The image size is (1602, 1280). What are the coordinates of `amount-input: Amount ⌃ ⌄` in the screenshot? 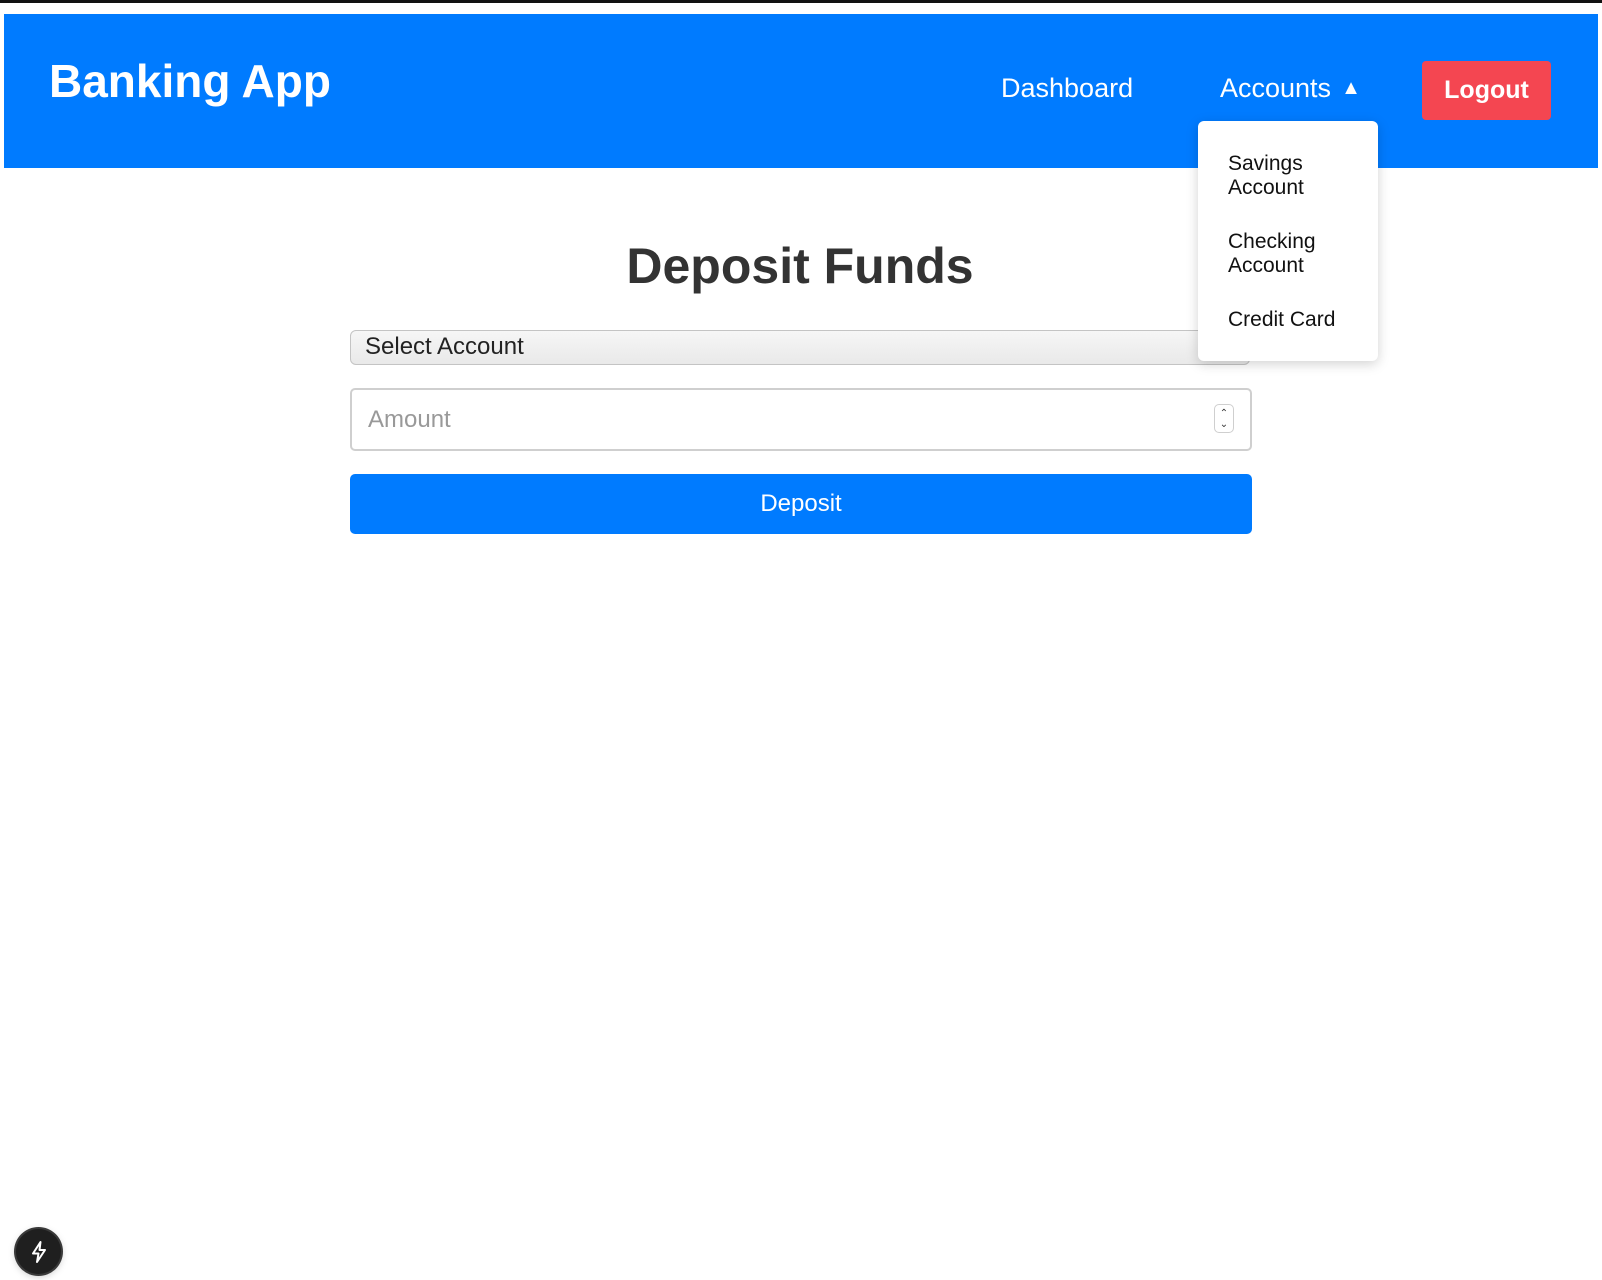 It's located at (801, 419).